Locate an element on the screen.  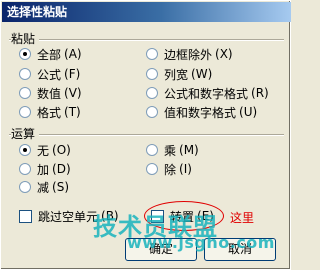
radio-paste-all: 全部 (A) is located at coordinates (50, 54).